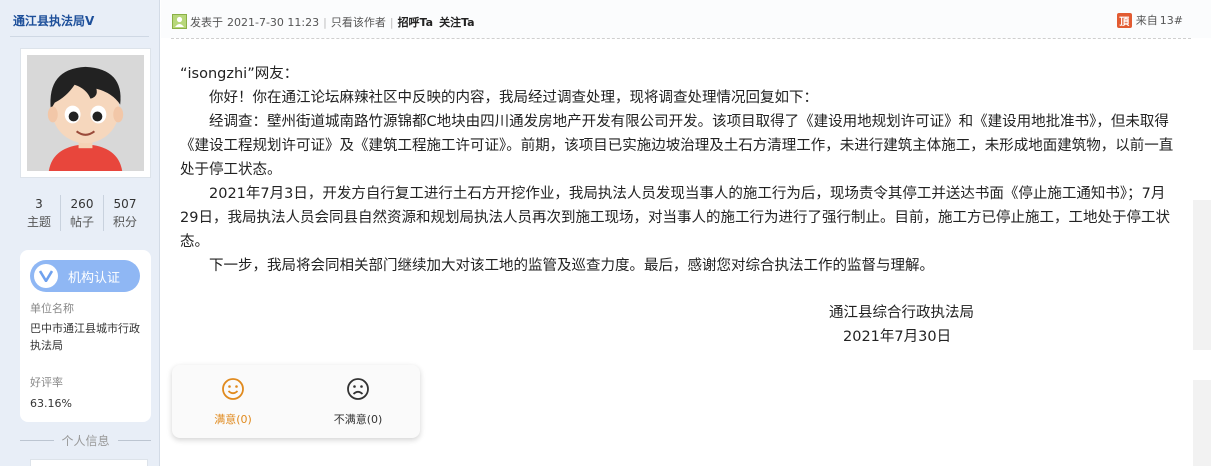  Describe the element at coordinates (233, 402) in the screenshot. I see `satisfied-button: 满意(0)` at that location.